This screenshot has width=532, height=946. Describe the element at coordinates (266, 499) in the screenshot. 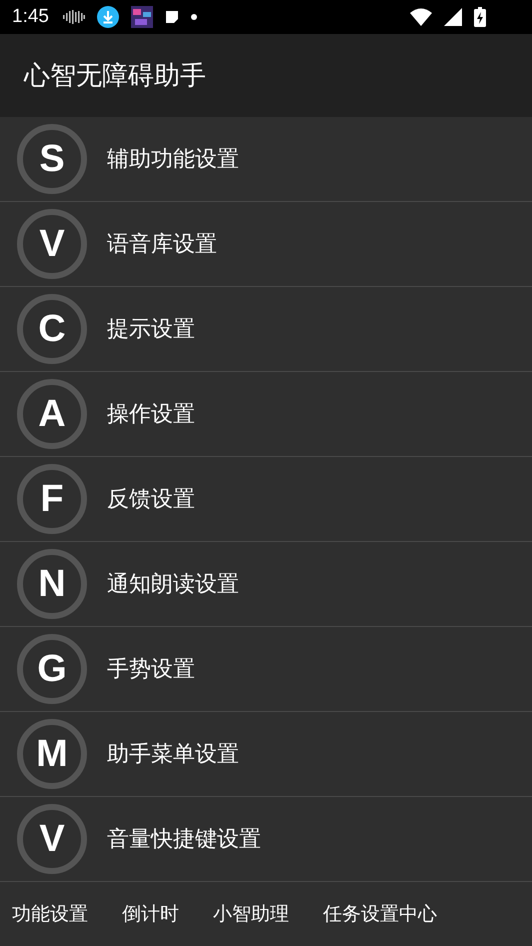

I see `settings-item: F 反馈设置` at that location.